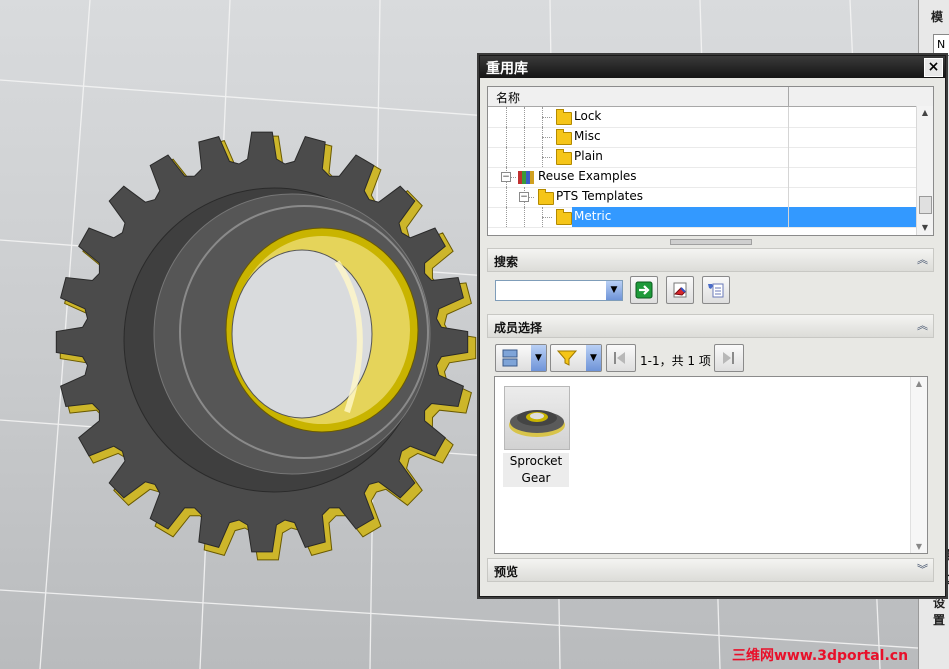 This screenshot has width=949, height=669. What do you see at coordinates (588, 116) in the screenshot?
I see `tree-row-label: Lock` at bounding box center [588, 116].